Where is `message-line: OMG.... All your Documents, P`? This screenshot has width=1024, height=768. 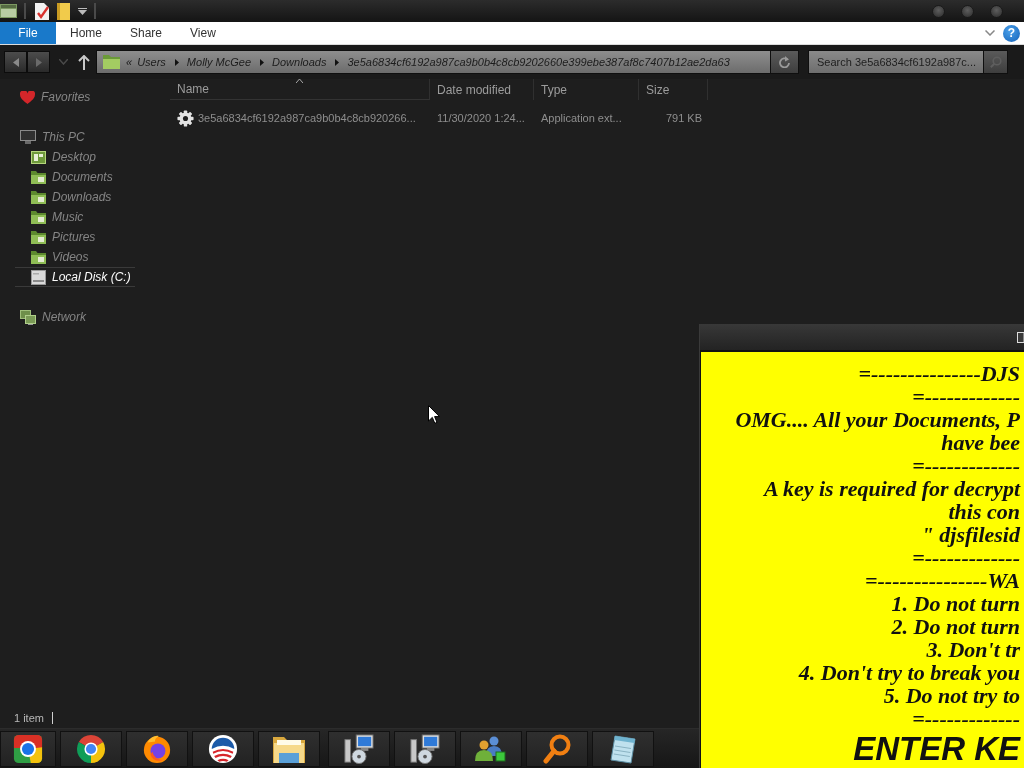
message-line: OMG.... All your Documents, P is located at coordinates (877, 419).